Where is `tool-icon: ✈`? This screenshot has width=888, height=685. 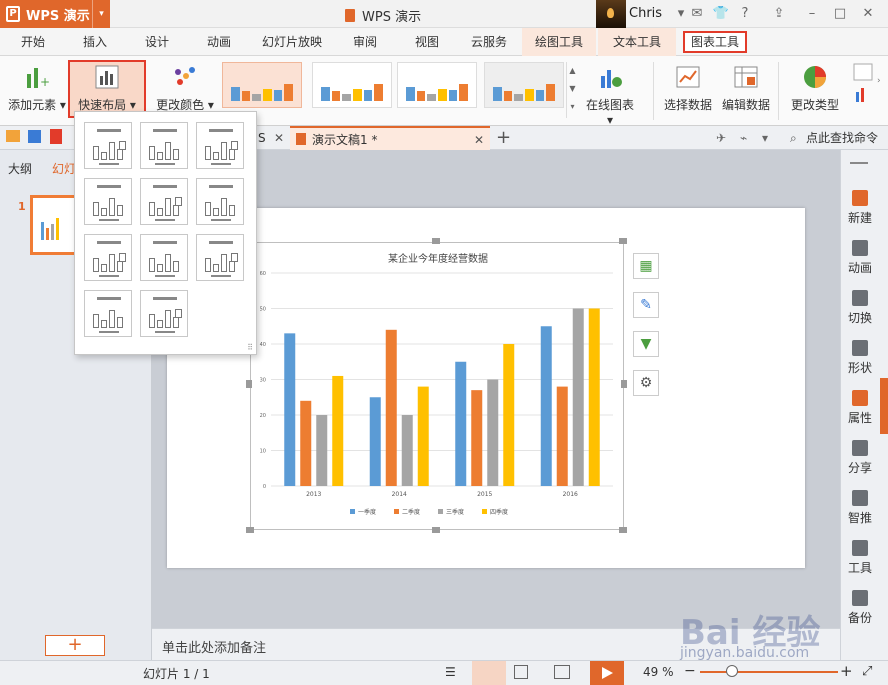
tool-icon: ✈ is located at coordinates (721, 138).